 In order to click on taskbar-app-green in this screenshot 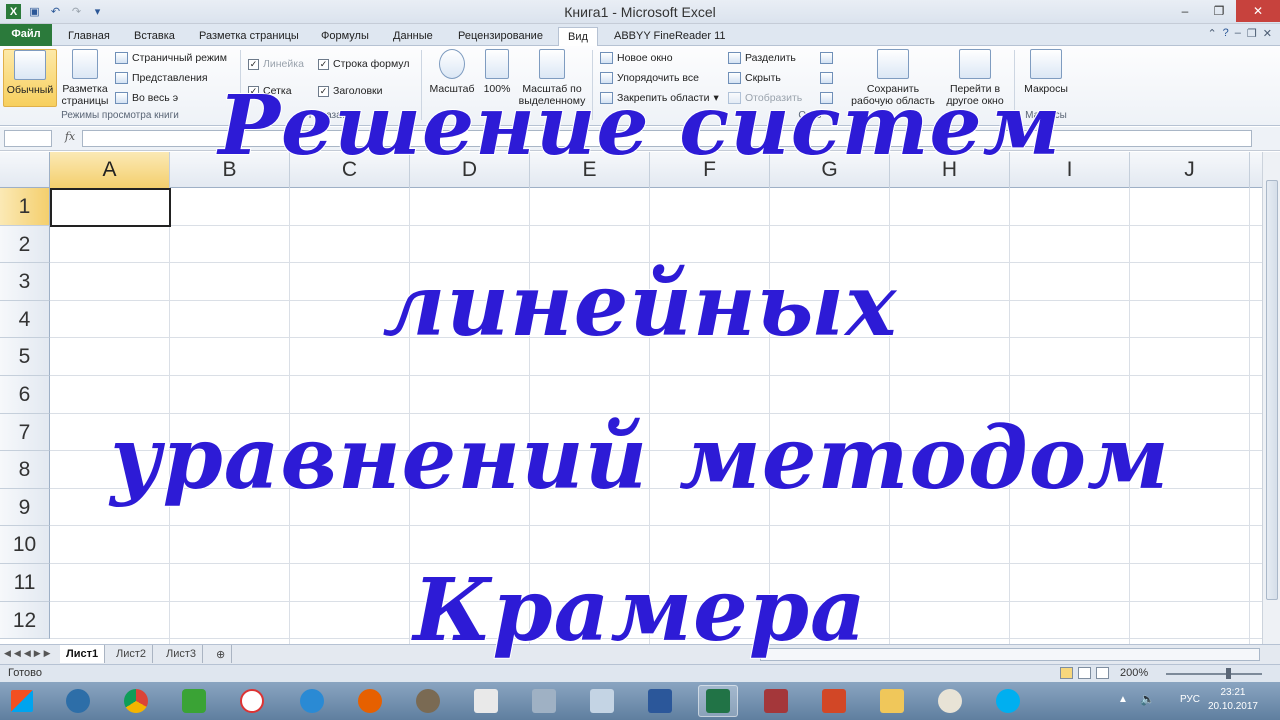, I will do `click(194, 701)`.